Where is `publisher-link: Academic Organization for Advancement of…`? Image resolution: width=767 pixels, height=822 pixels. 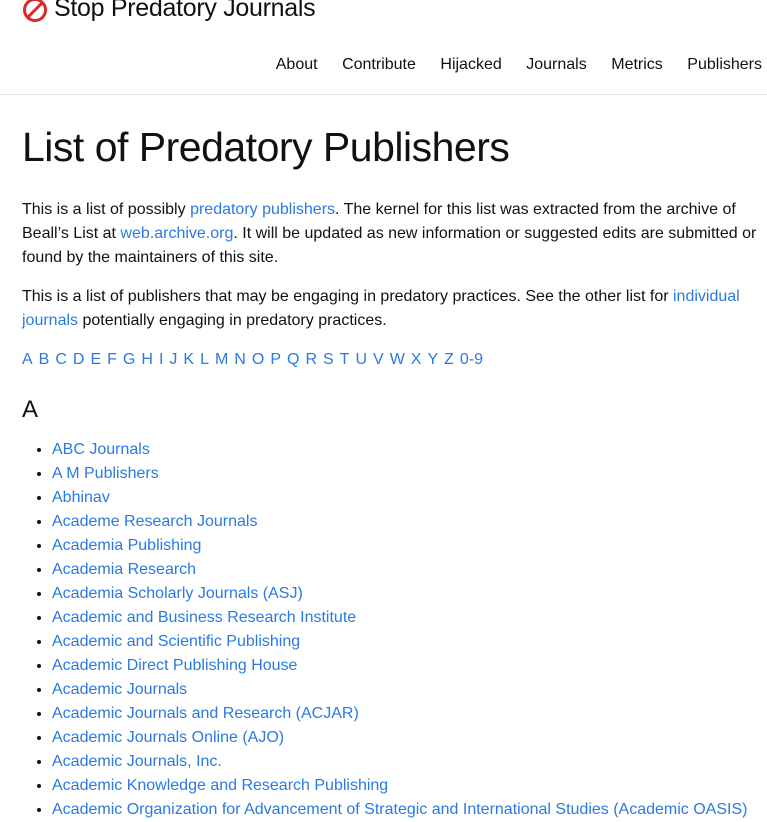 publisher-link: Academic Organization for Advancement of… is located at coordinates (399, 809).